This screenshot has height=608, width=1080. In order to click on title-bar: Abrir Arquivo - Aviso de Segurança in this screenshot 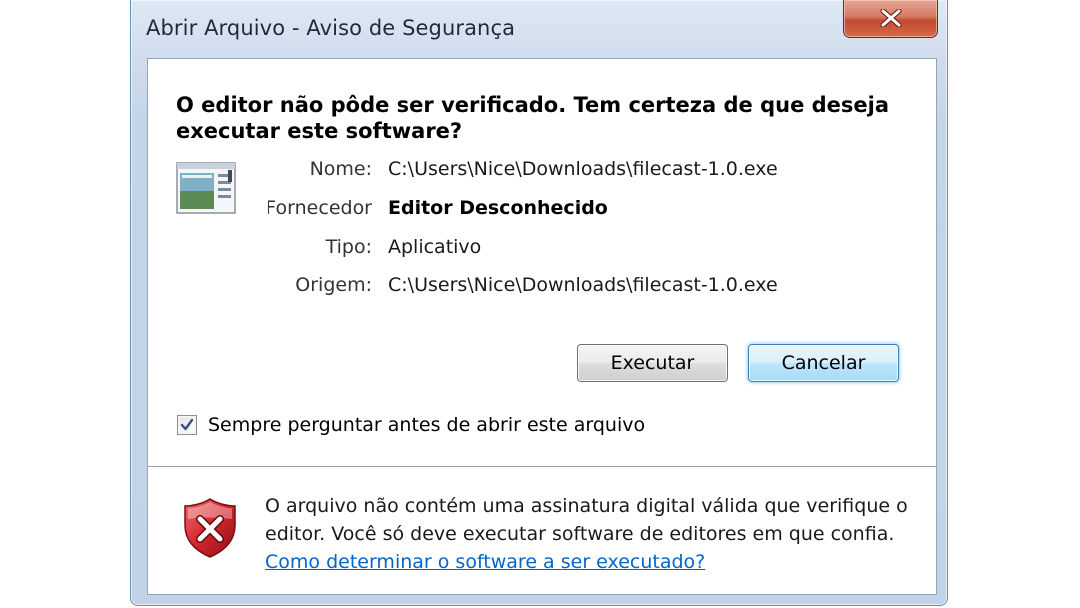, I will do `click(539, 29)`.